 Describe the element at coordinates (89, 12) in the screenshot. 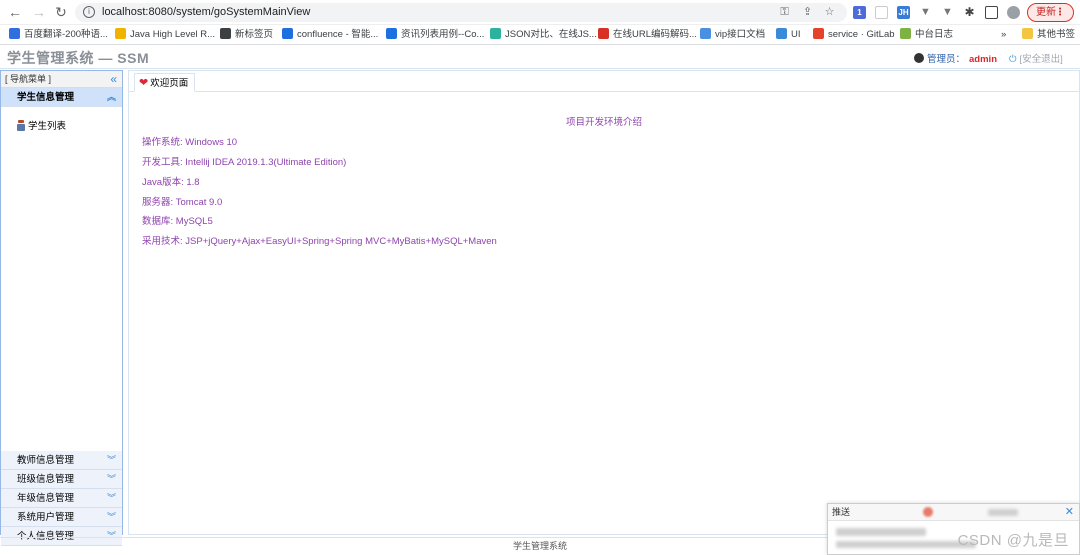

I see `site-info-icon: i` at that location.